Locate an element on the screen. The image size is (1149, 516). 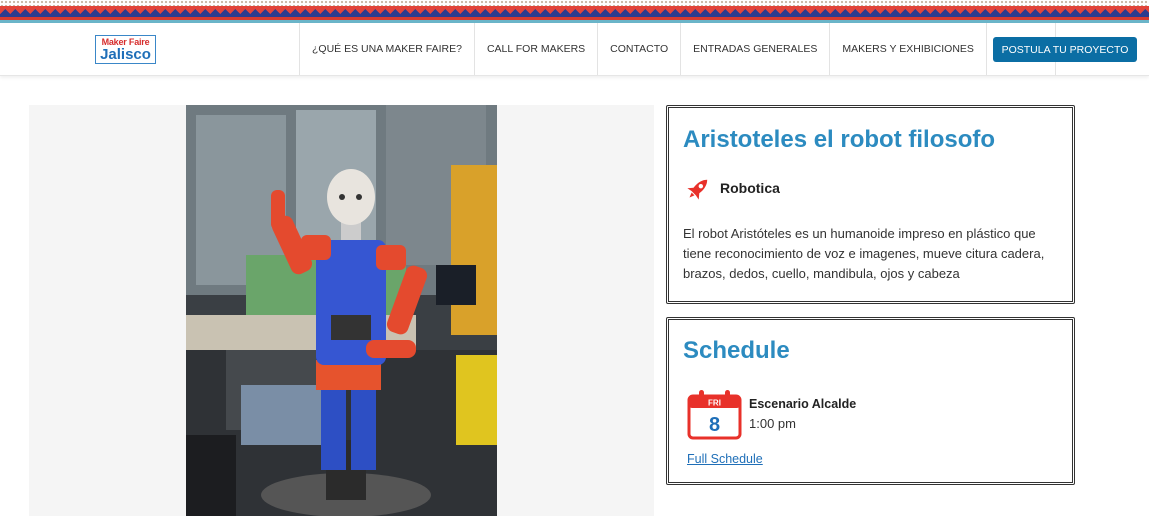
nav-item-entradas: ENTRADAS GENERALES is located at coordinates (754, 49).